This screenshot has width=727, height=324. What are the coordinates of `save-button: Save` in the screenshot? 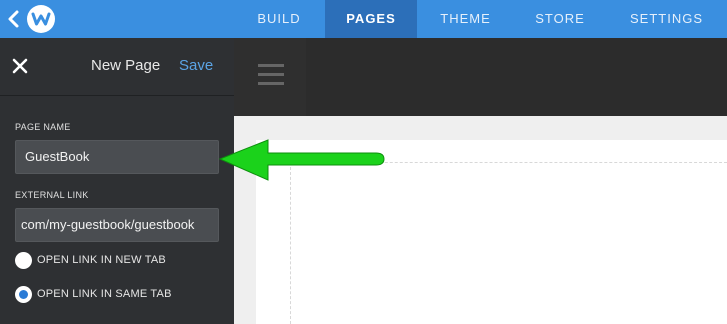 It's located at (196, 65).